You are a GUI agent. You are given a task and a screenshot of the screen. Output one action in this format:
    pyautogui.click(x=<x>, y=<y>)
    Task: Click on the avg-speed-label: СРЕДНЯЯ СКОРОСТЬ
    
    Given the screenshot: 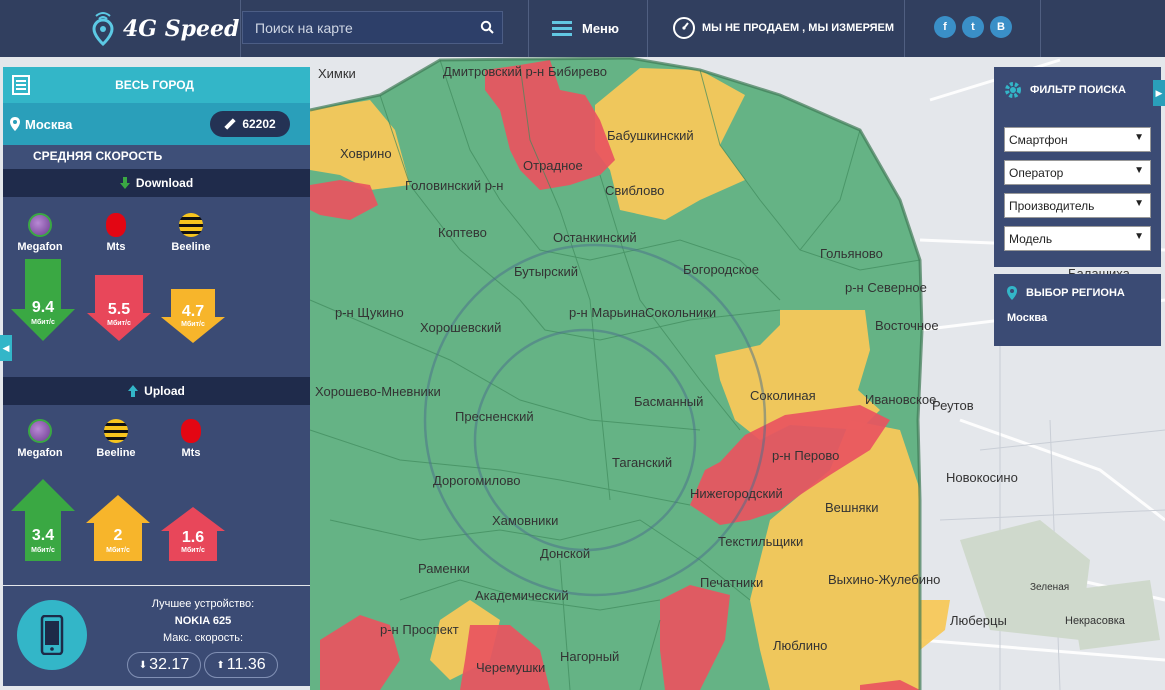 What is the action you would take?
    pyautogui.click(x=156, y=157)
    